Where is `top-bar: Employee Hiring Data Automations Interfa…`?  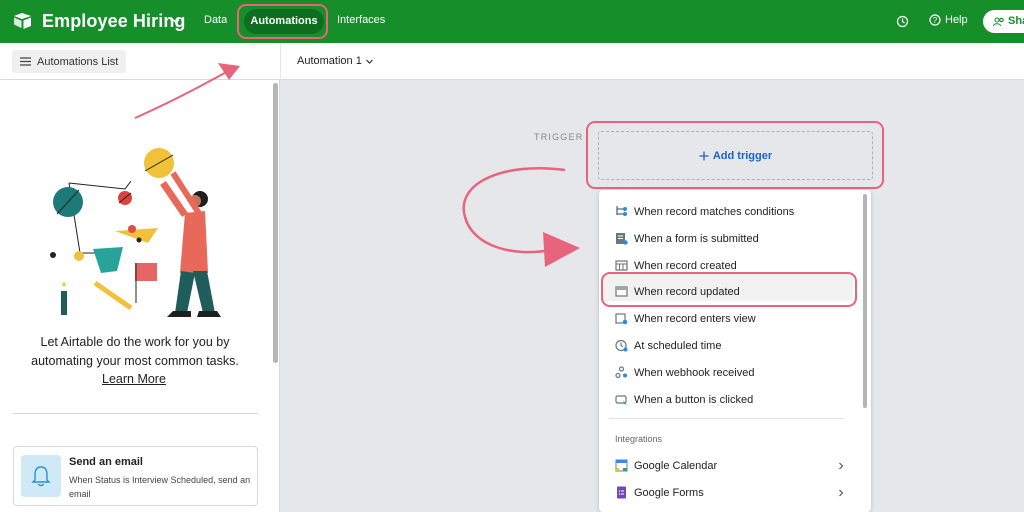
top-bar: Employee Hiring Data Automations Interfa… is located at coordinates (512, 21).